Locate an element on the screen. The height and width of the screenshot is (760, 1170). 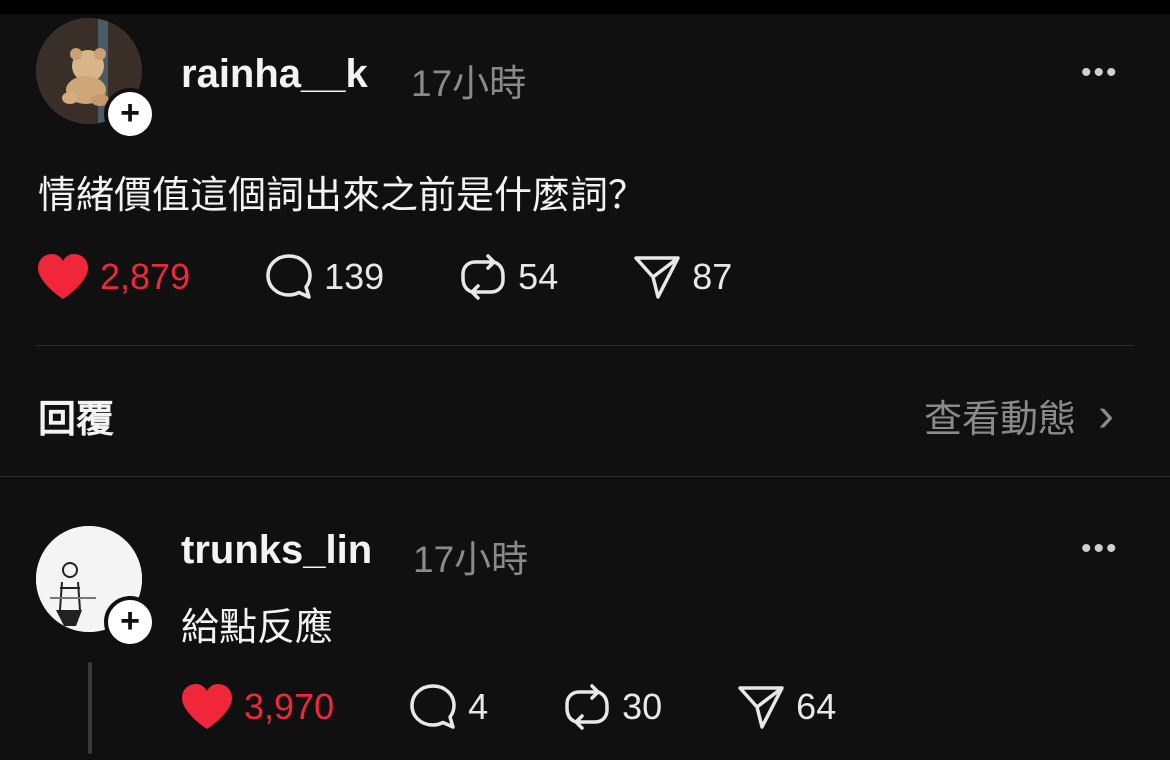
reply-actions: 3,970 4 30 64 is located at coordinates (508, 707).